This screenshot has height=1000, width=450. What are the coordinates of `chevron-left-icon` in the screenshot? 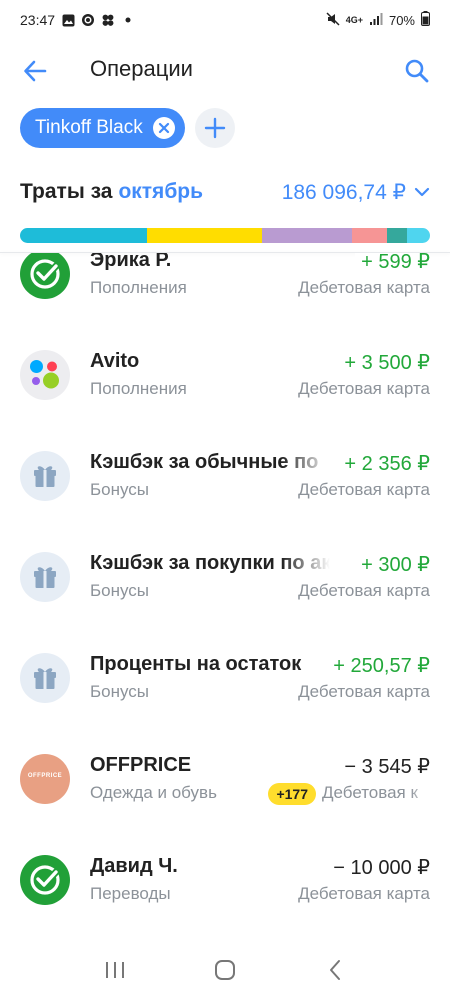 It's located at (335, 970).